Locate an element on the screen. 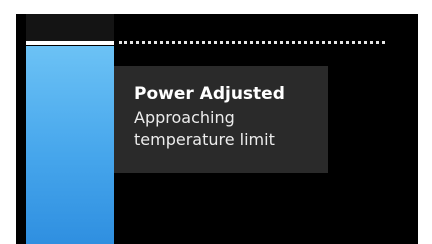  notice-title: Power Adjusted is located at coordinates (209, 94).